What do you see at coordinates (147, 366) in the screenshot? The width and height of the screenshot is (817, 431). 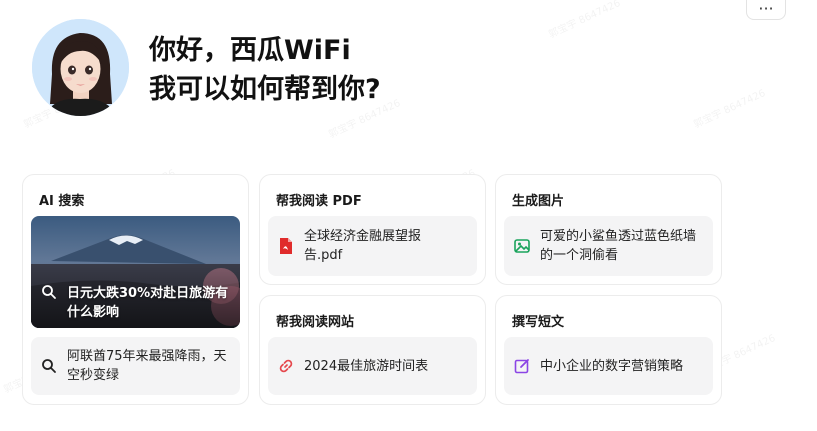 I see `search-suggestion-text: 阿联酋75年来最强降雨，天空秒变绿` at bounding box center [147, 366].